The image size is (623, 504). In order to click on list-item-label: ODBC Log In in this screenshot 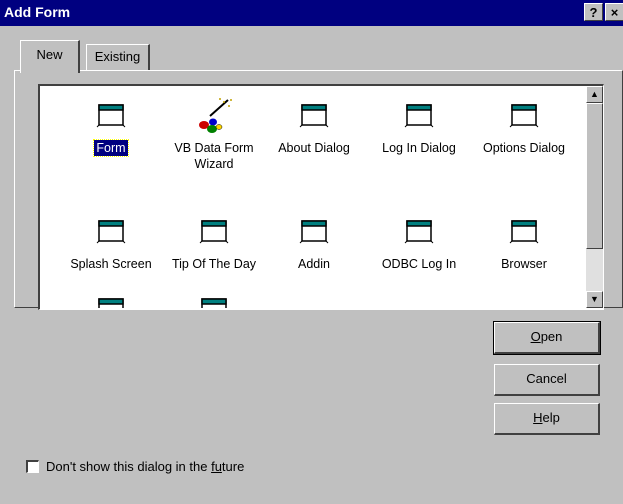, I will do `click(419, 264)`.